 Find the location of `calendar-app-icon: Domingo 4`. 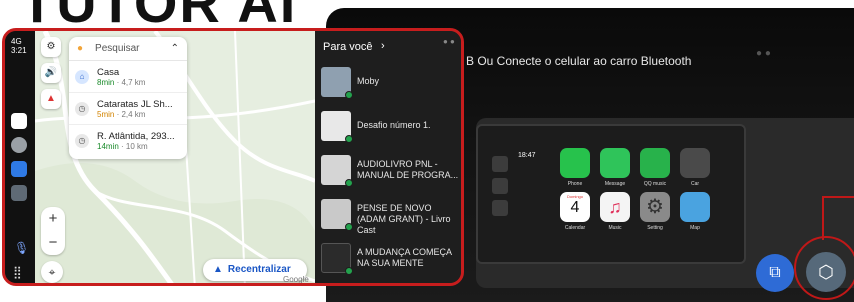

calendar-app-icon: Domingo 4 is located at coordinates (575, 207).